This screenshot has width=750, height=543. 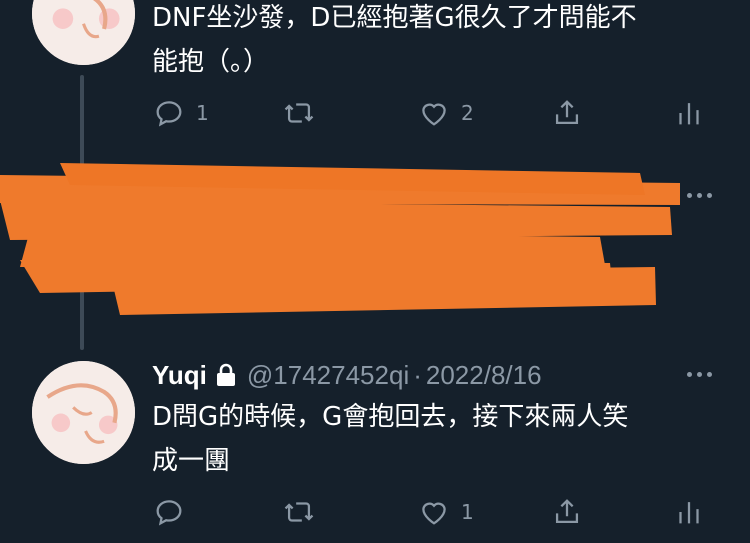 I want to click on tweet-text-line: 成一團, so click(x=191, y=461).